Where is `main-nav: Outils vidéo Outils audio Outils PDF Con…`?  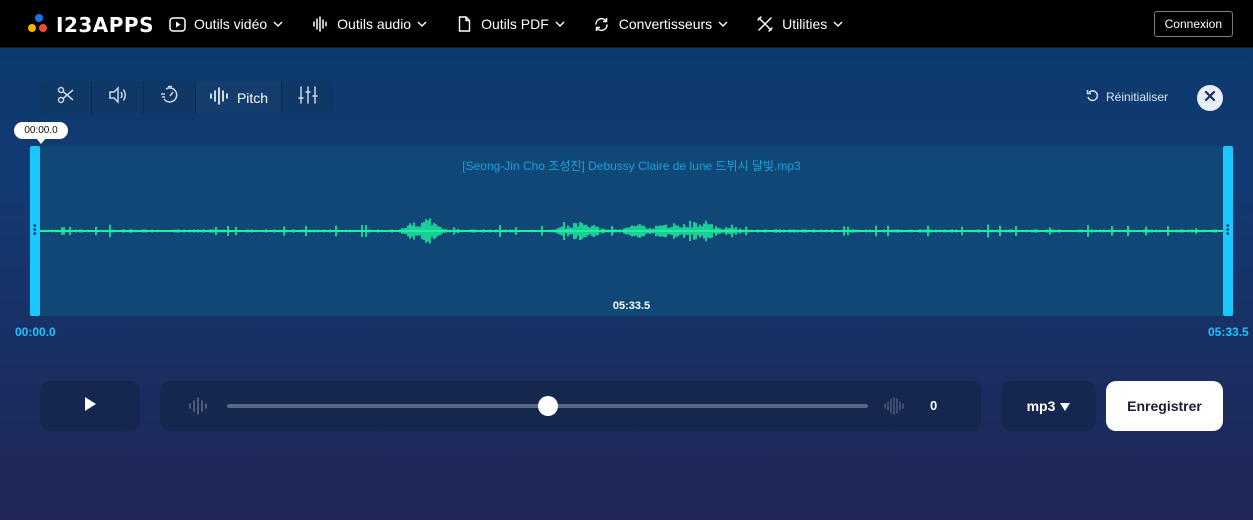
main-nav: Outils vidéo Outils audio Outils PDF Con… is located at coordinates (519, 24).